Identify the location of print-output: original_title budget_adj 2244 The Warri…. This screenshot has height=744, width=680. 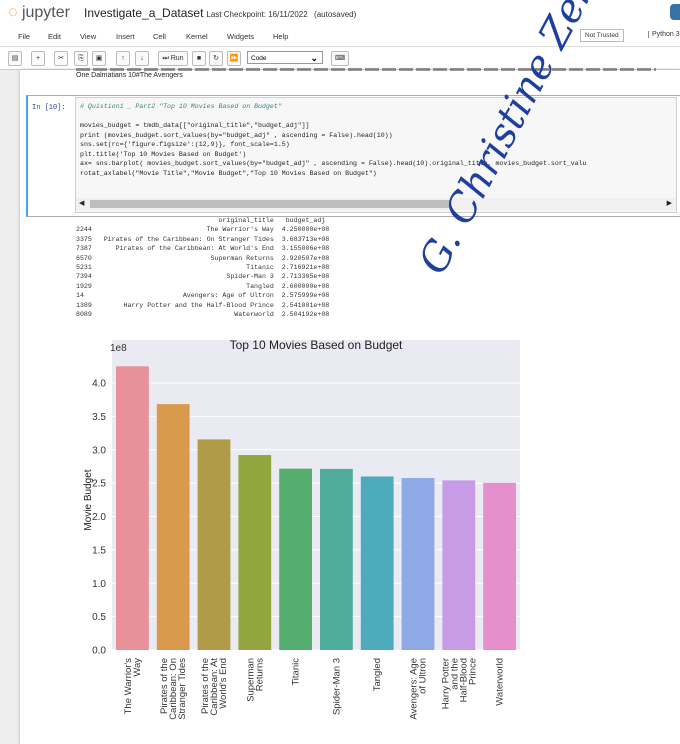
(202, 267).